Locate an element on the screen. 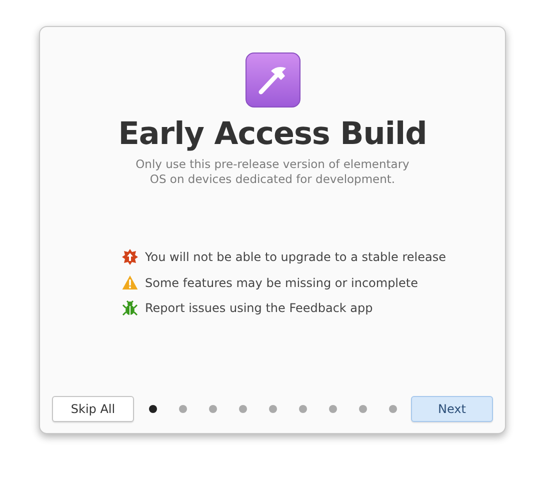 The height and width of the screenshot is (486, 545). notice-text: Report issues using the Feedback app is located at coordinates (259, 308).